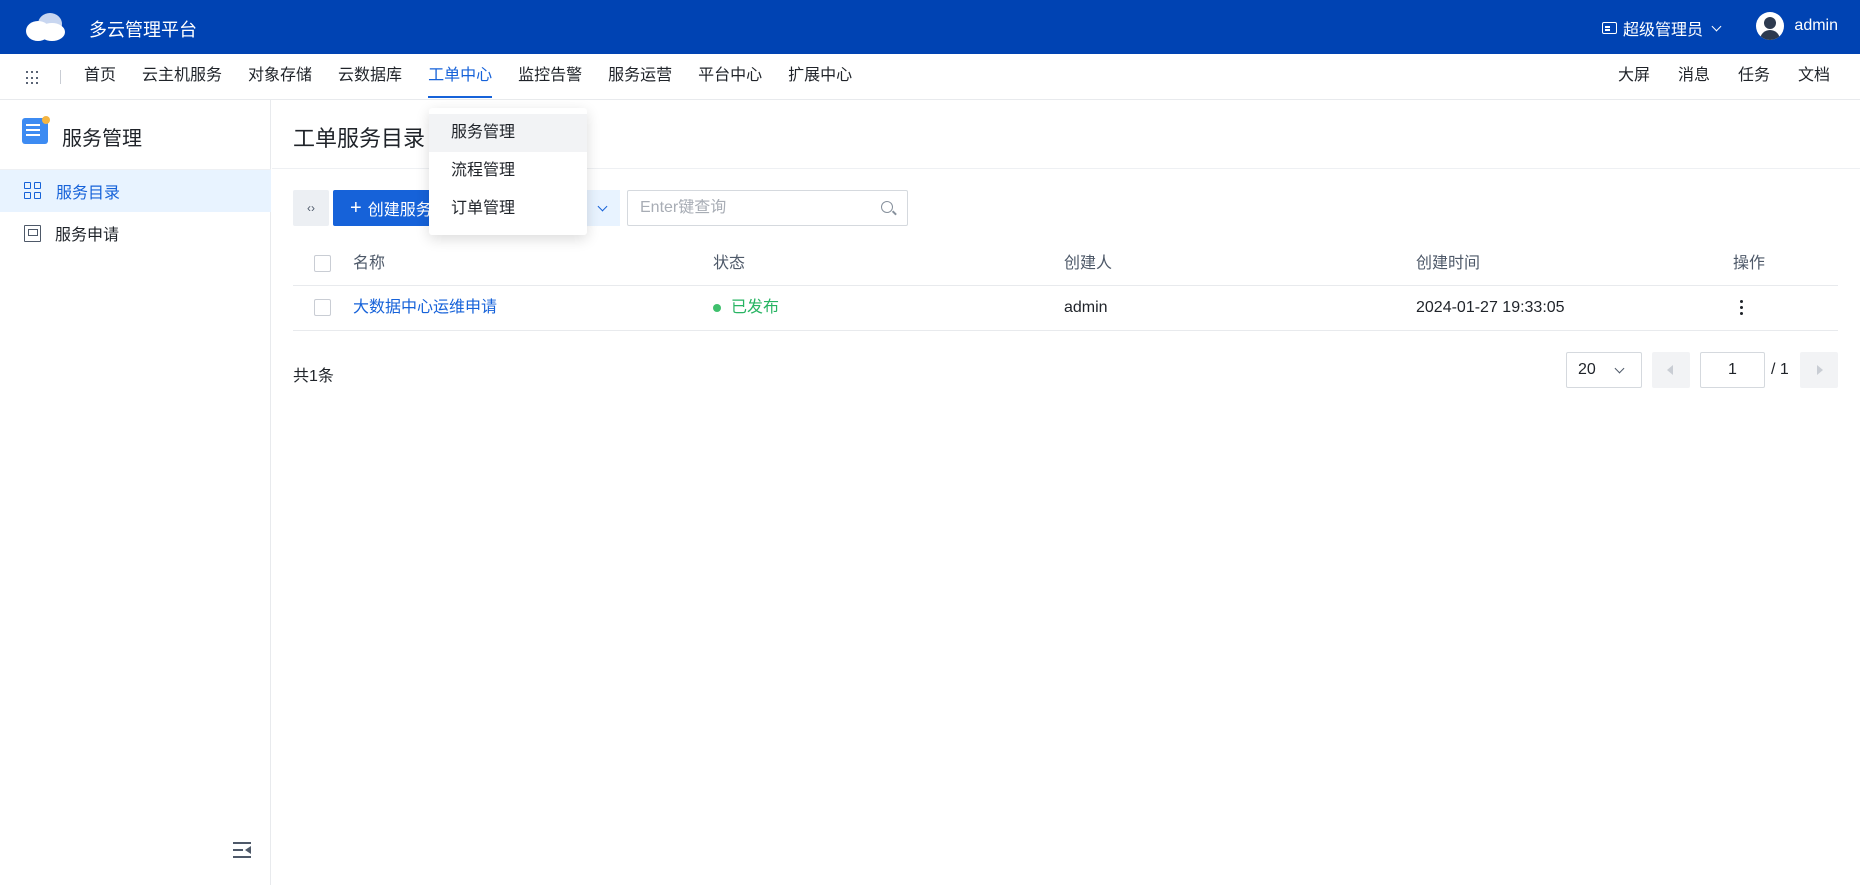 This screenshot has width=1860, height=885. What do you see at coordinates (356, 208) in the screenshot?
I see `plus-icon: +` at bounding box center [356, 208].